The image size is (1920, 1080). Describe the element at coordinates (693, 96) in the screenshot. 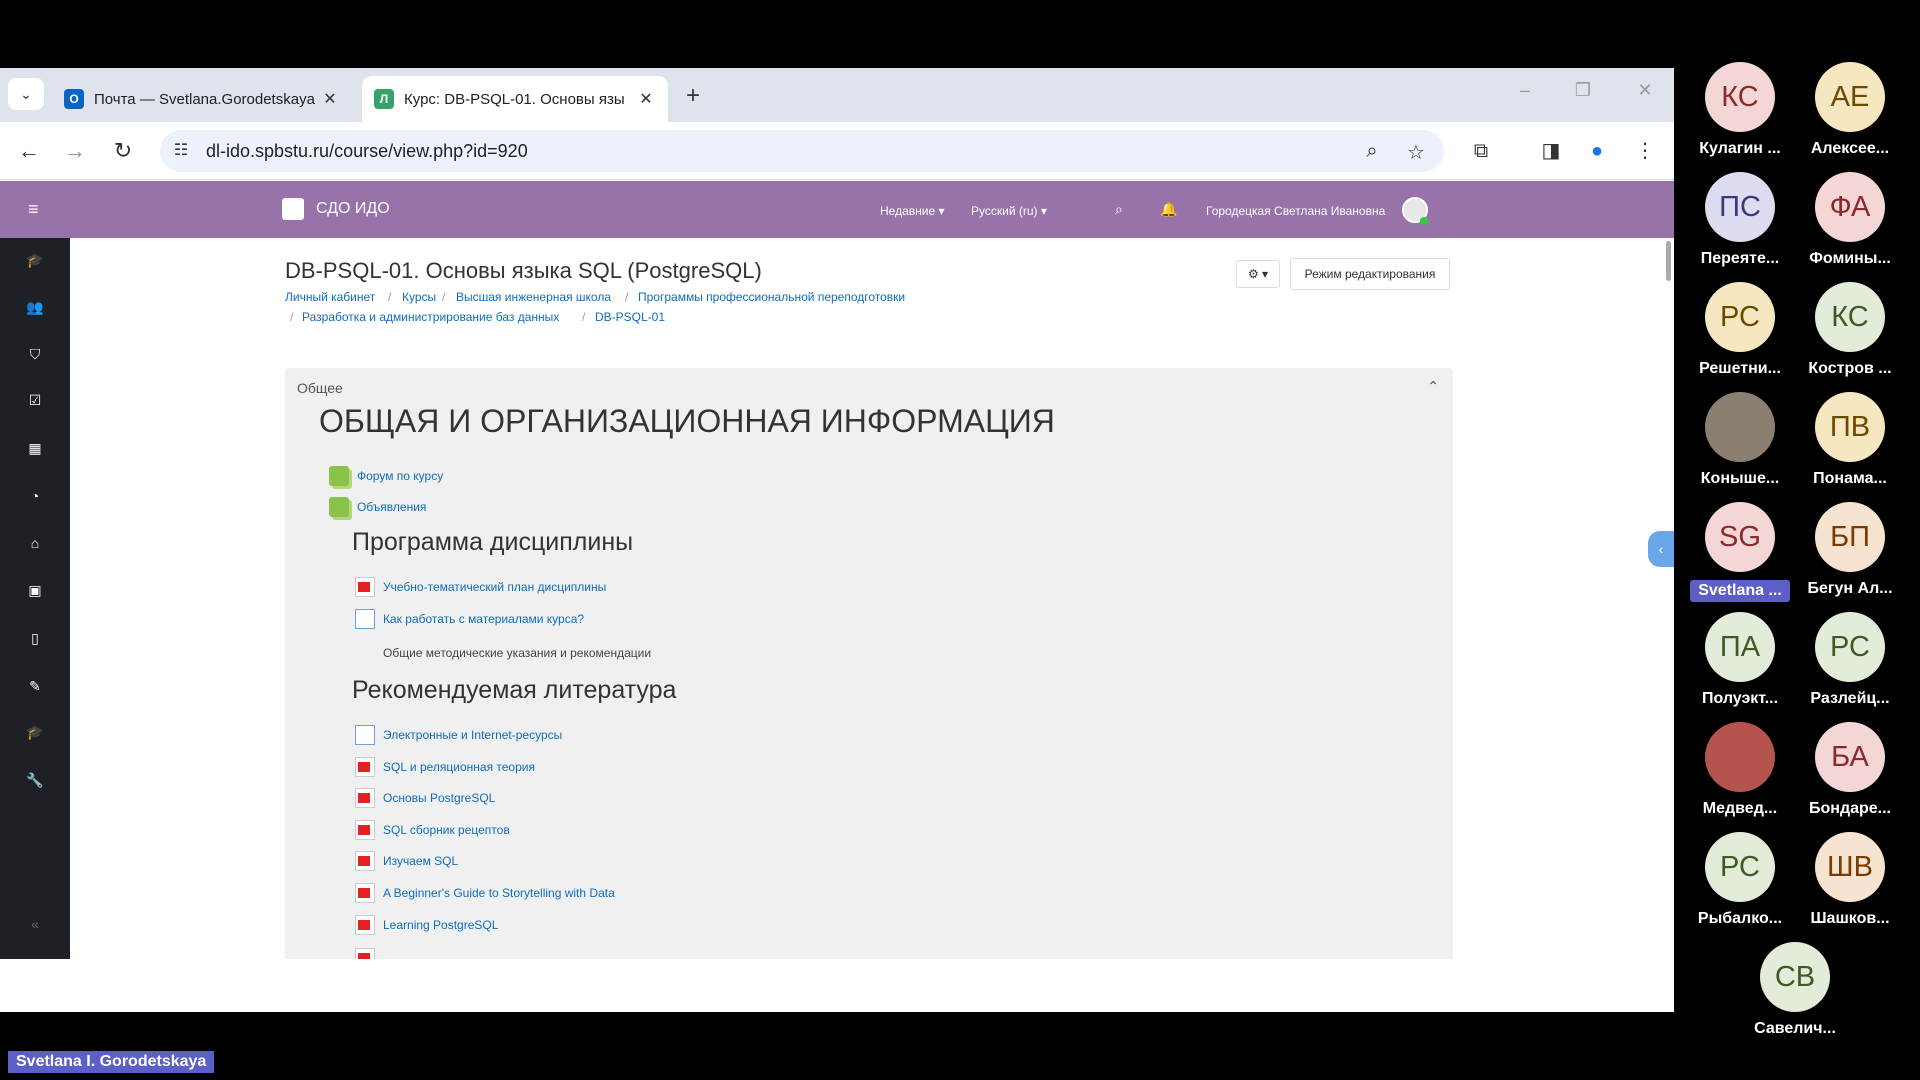

I see `new-tab-button: +` at that location.